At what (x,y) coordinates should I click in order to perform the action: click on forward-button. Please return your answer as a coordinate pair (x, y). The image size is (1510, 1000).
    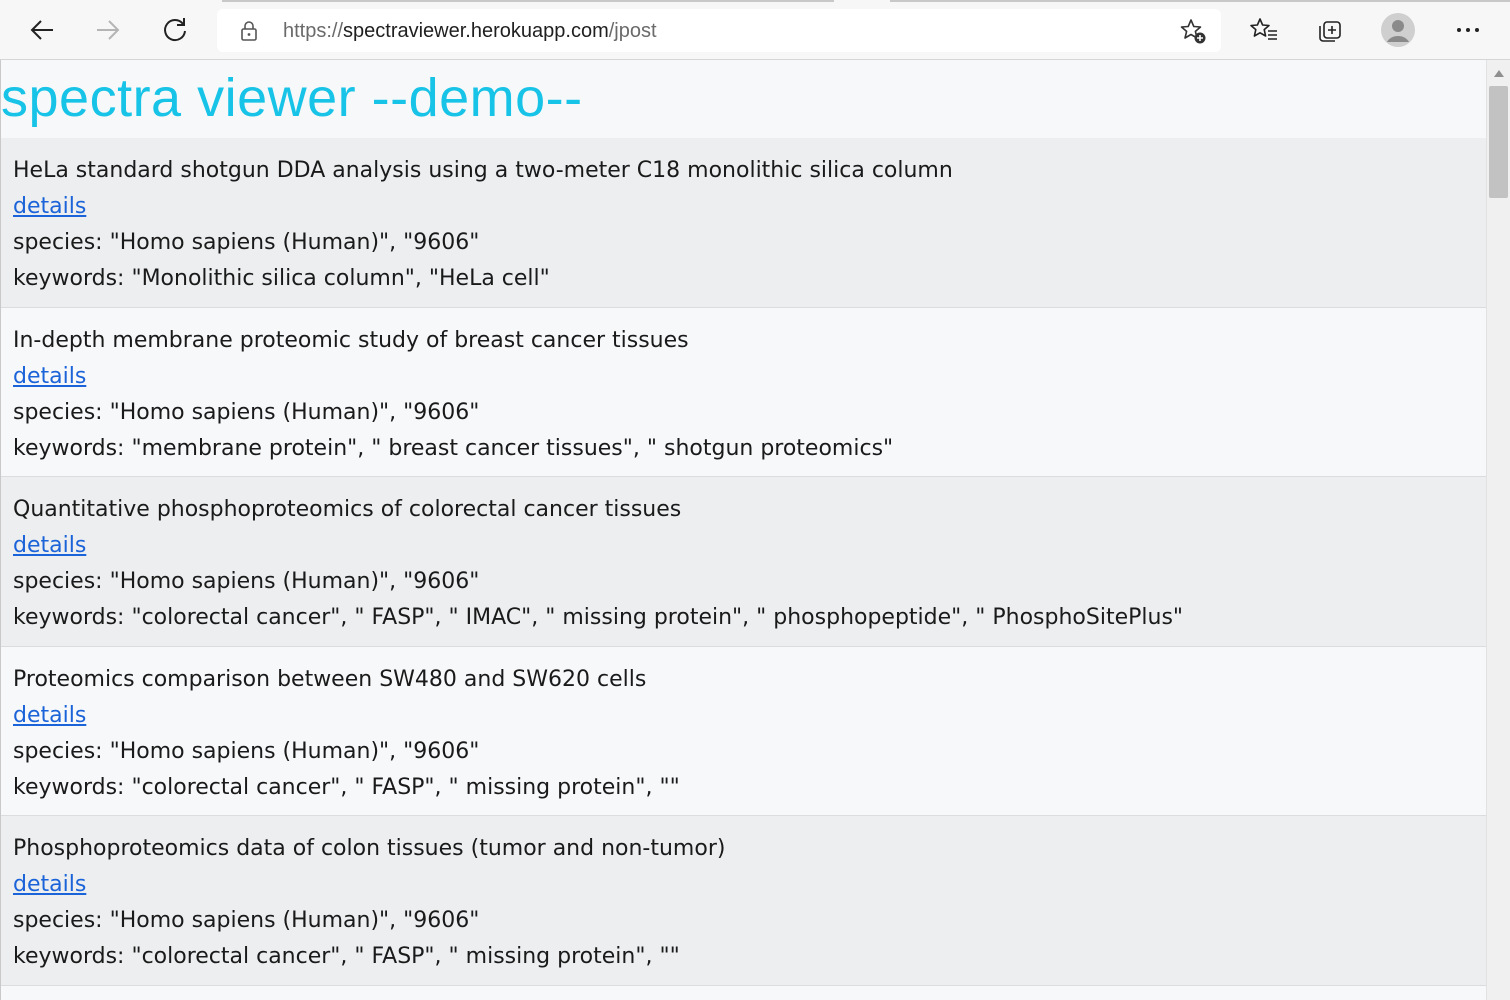
    Looking at the image, I should click on (108, 30).